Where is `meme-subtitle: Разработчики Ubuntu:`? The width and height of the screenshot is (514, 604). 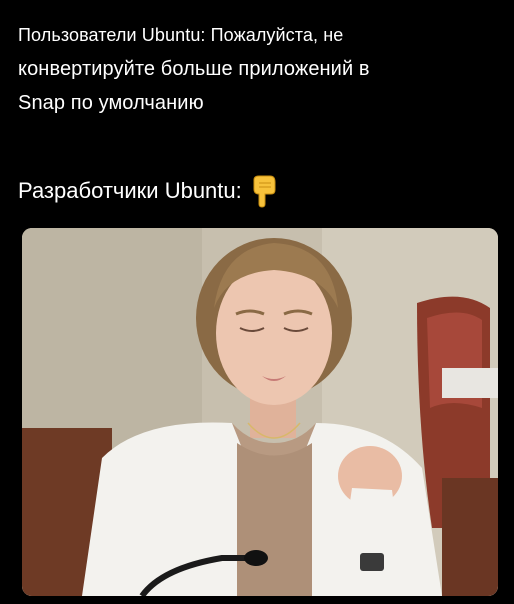 meme-subtitle: Разработчики Ubuntu: is located at coordinates (148, 191).